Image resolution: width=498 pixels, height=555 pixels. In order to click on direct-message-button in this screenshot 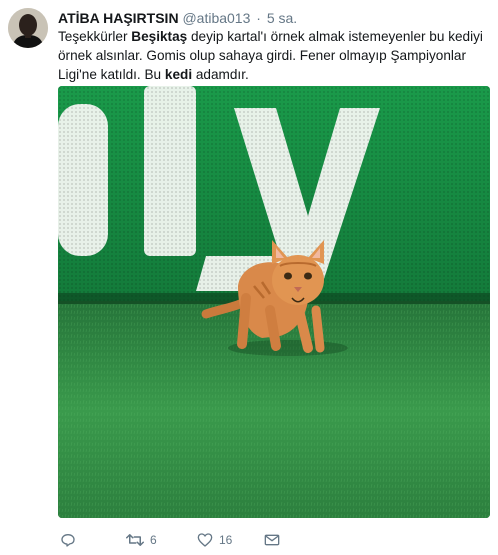, I will do `click(272, 540)`.